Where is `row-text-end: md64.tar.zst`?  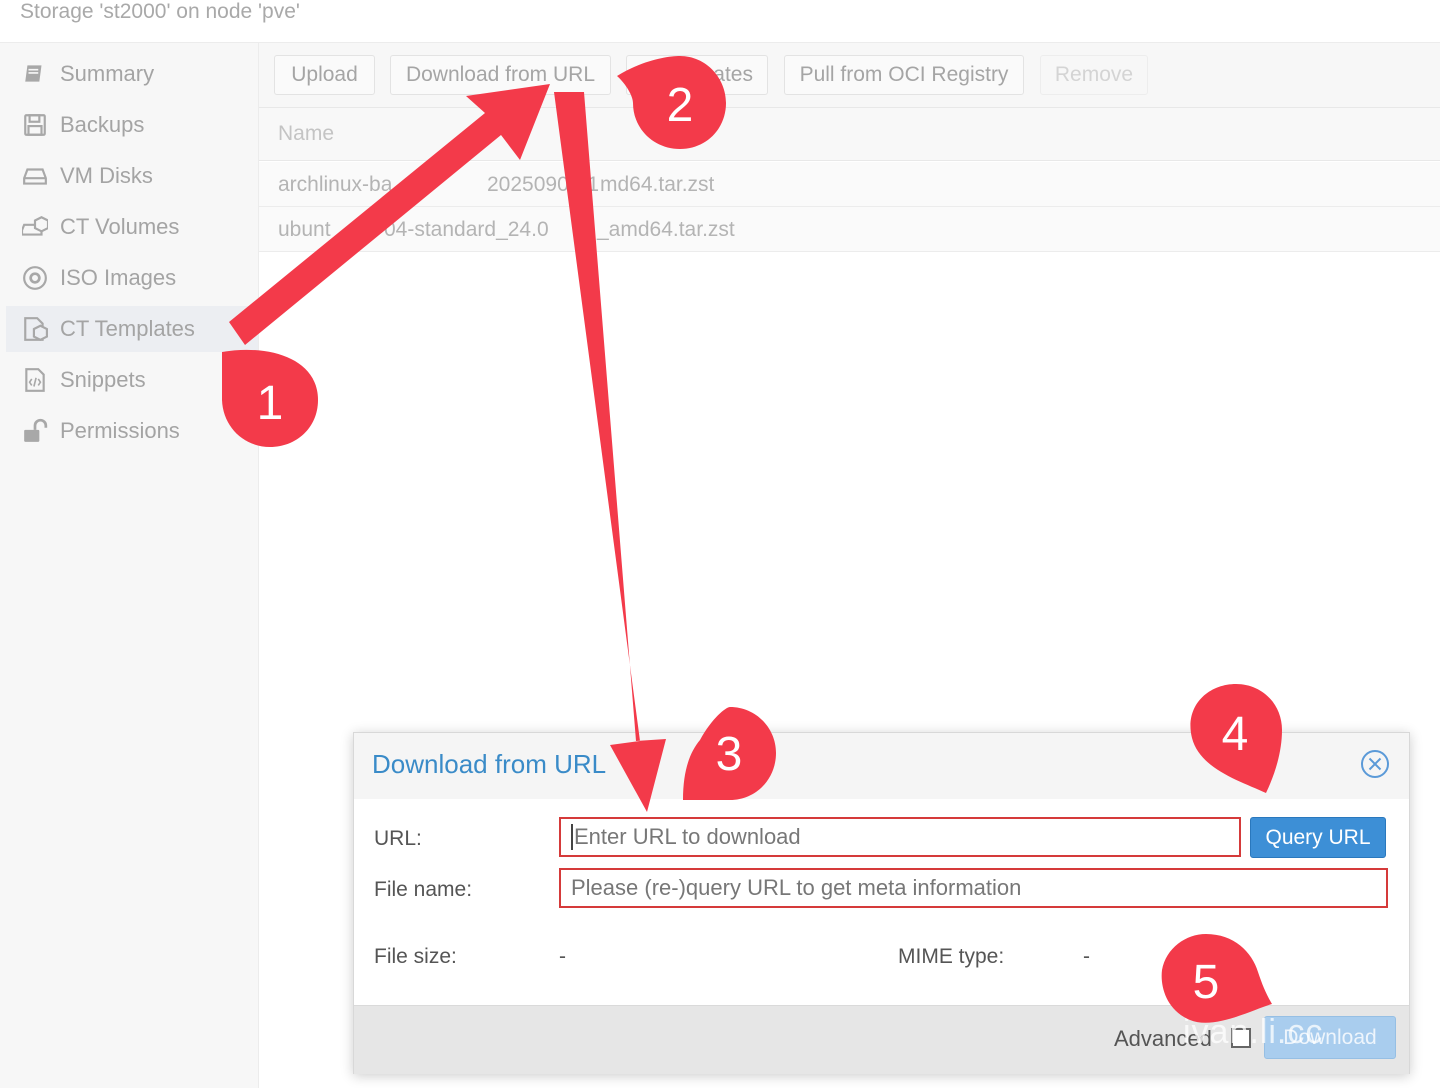
row-text-end: md64.tar.zst is located at coordinates (657, 184).